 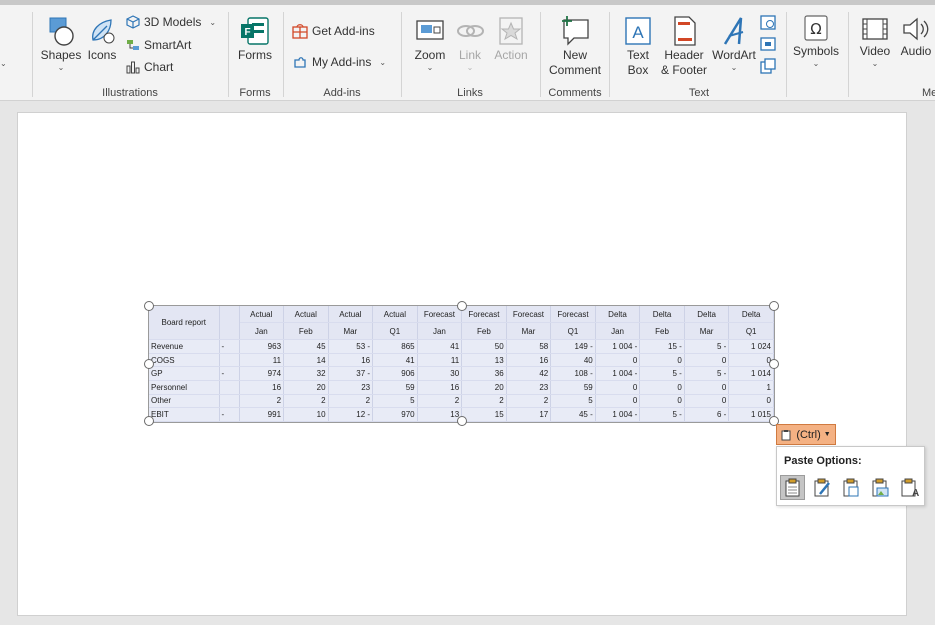 I want to click on video-button: Video ⌄, so click(x=875, y=41).